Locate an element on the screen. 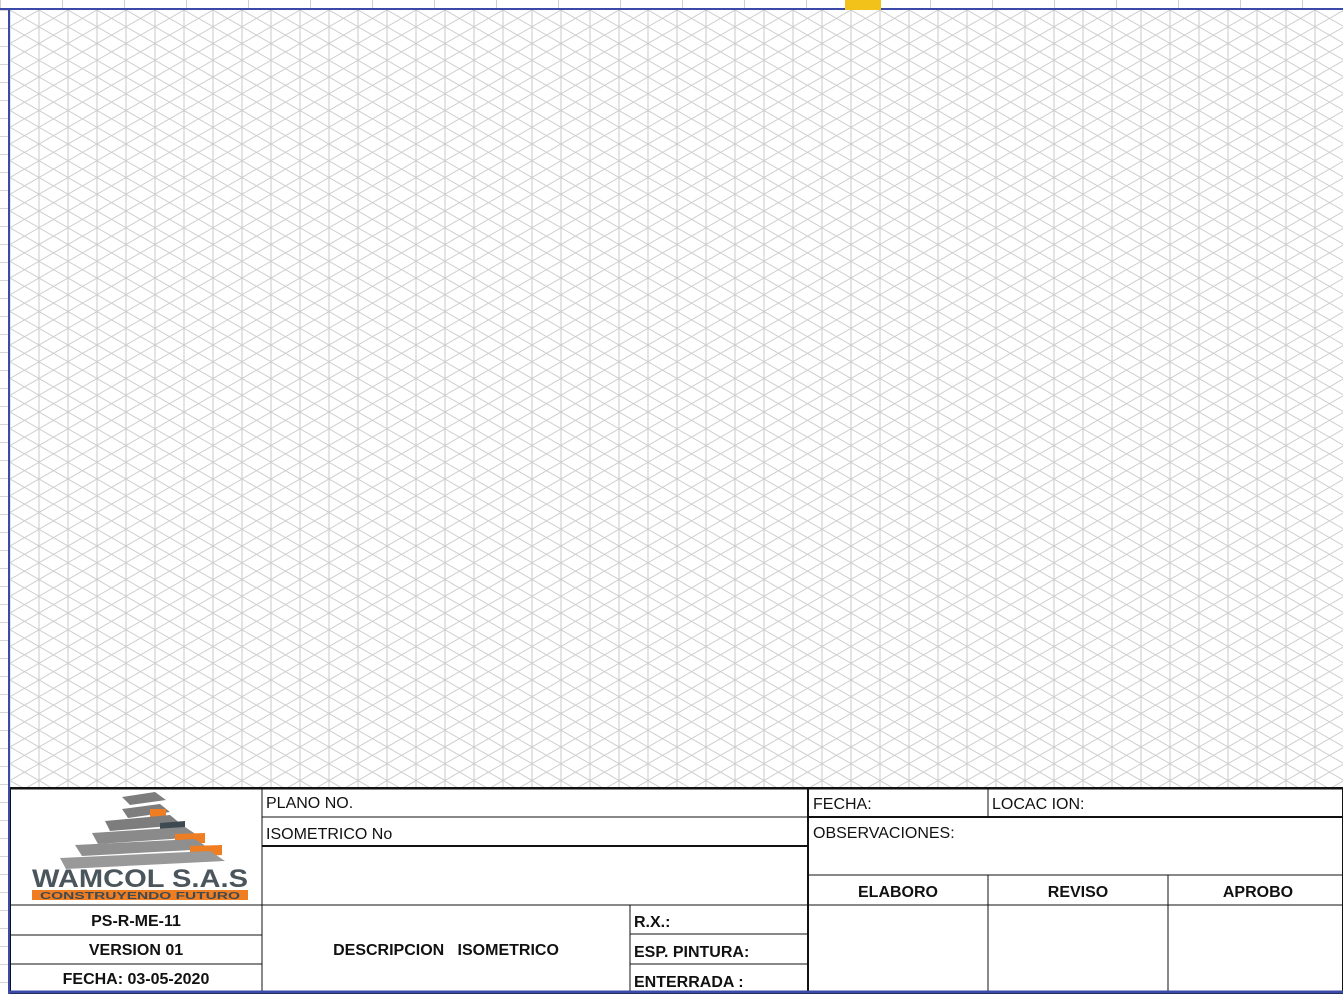 The width and height of the screenshot is (1343, 994). plano-no-label: PLANO NO. is located at coordinates (309, 803).